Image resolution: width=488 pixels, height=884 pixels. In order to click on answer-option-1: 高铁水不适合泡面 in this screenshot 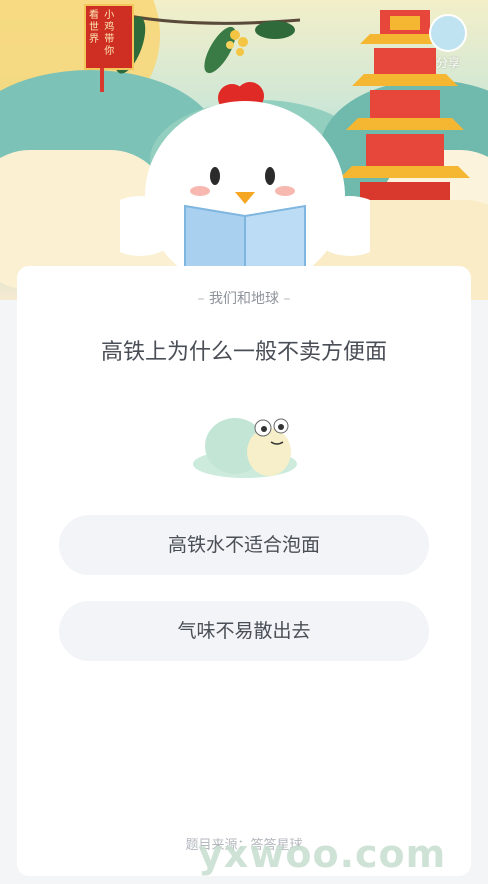, I will do `click(244, 545)`.